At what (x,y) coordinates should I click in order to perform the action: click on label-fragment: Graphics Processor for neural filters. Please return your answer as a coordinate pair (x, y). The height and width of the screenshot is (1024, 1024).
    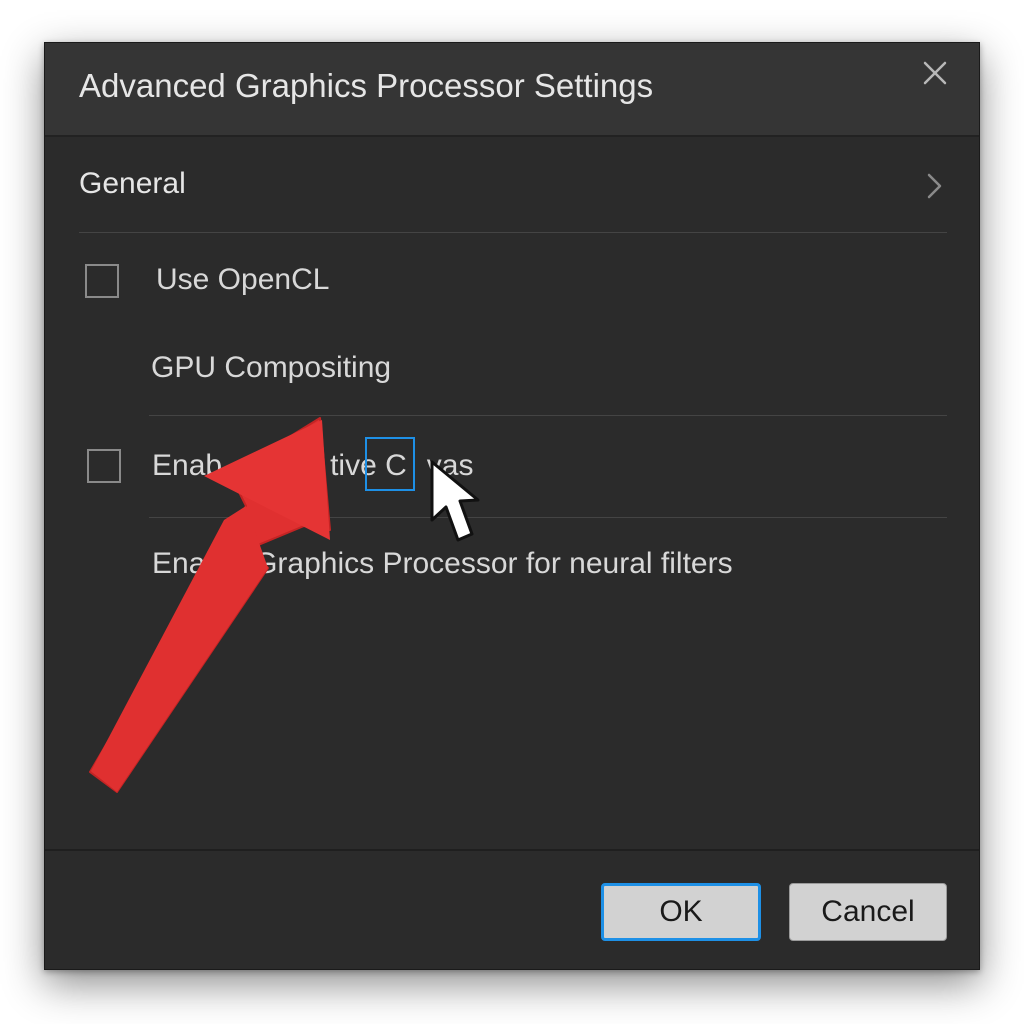
    Looking at the image, I should click on (493, 563).